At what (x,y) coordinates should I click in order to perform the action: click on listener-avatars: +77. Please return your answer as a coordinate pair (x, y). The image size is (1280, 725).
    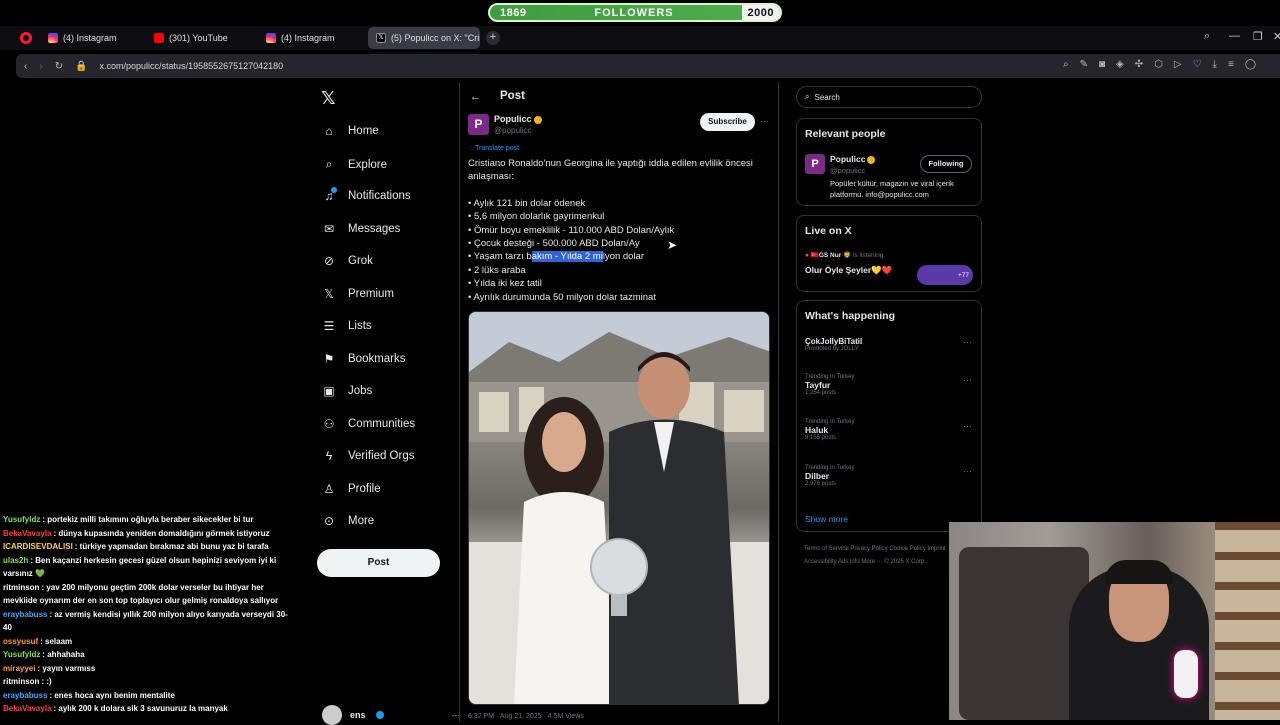
    Looking at the image, I should click on (945, 275).